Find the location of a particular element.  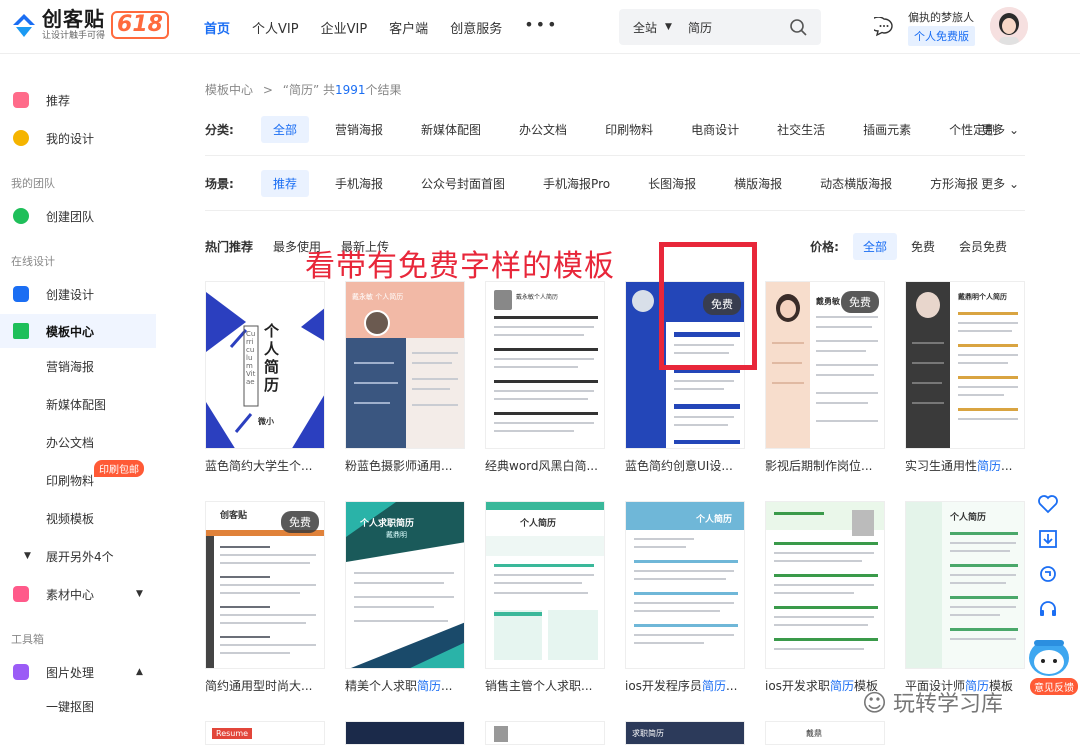

sidebar-item-template-center: 模板中心 is located at coordinates (78, 331).